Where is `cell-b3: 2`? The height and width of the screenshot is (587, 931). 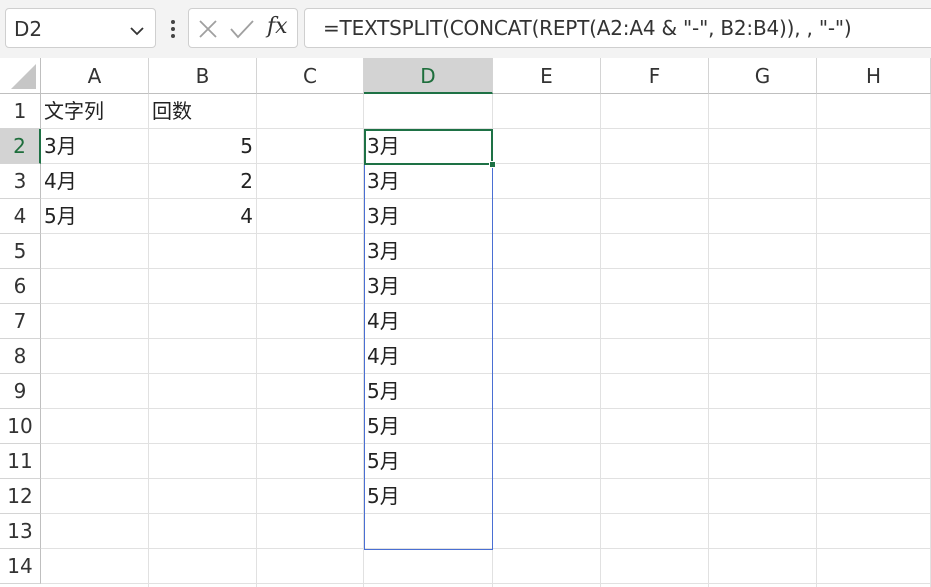
cell-b3: 2 is located at coordinates (201, 181).